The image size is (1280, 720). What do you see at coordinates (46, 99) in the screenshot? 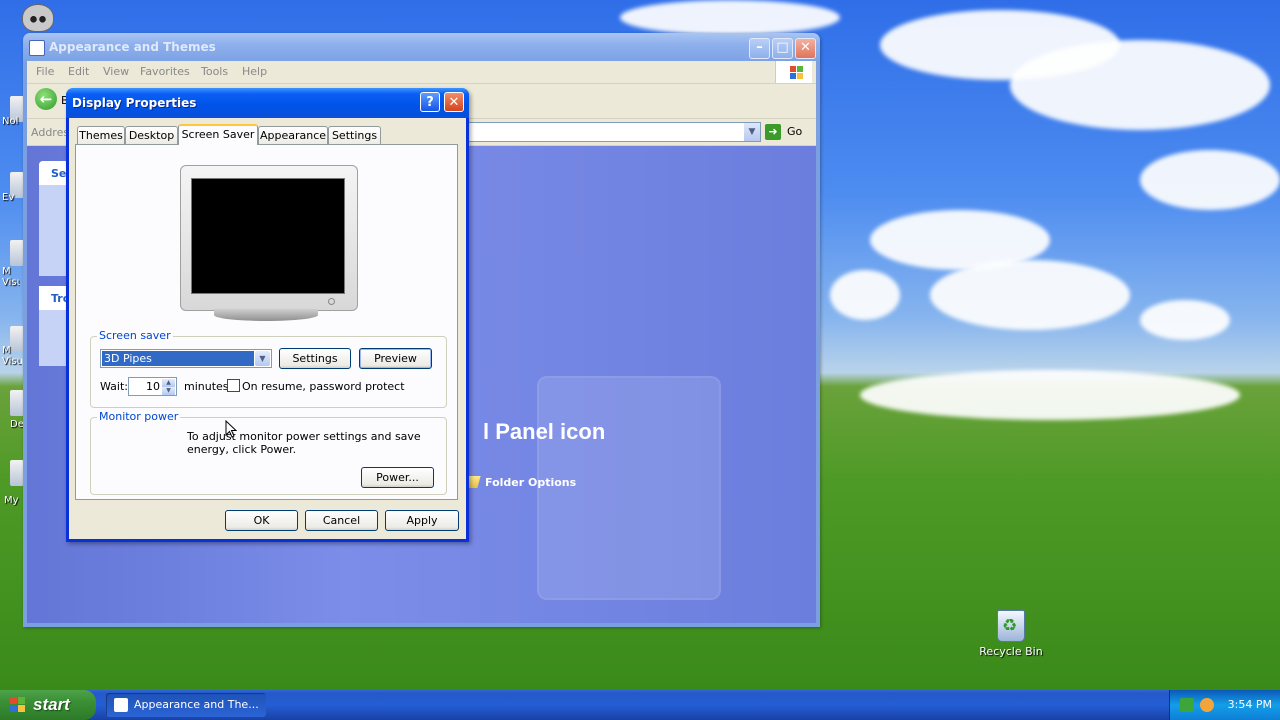
I see `back-arrow-icon: ←` at bounding box center [46, 99].